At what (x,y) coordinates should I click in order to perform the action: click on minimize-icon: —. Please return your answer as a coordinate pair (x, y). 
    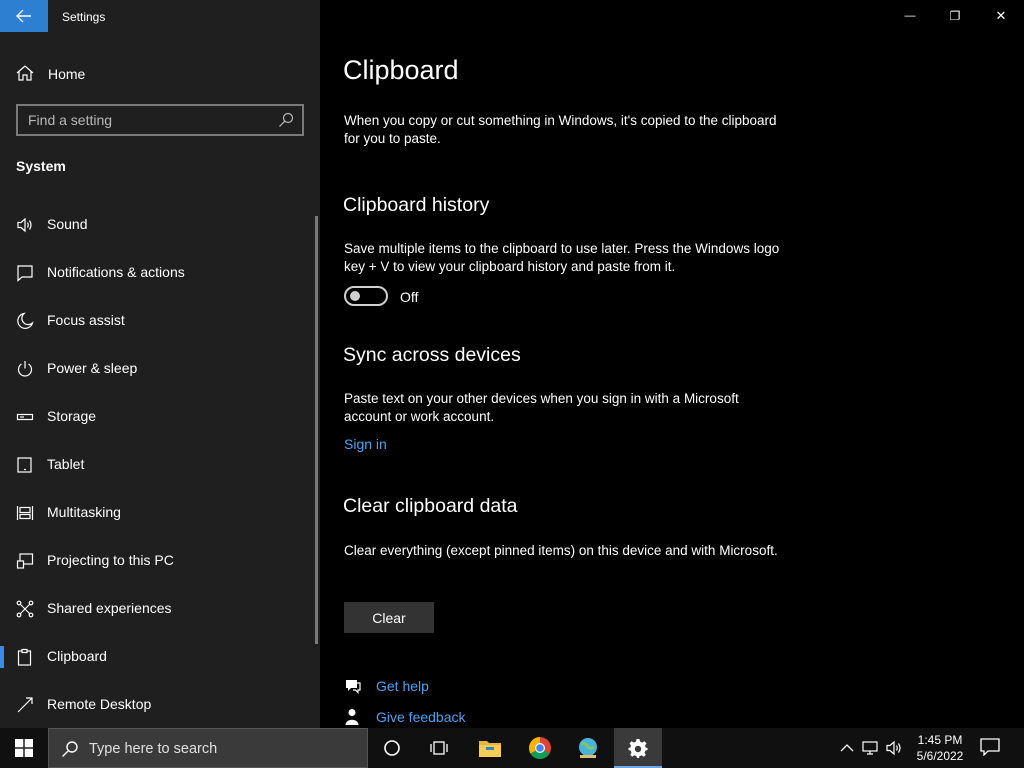
    Looking at the image, I should click on (910, 16).